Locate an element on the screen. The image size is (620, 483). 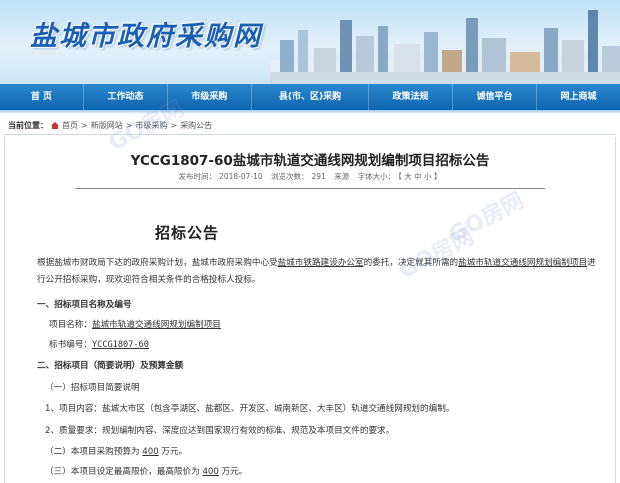
article-title: YCCG1807-60盐城市轨道交通线网规划编制项目招标公告 is located at coordinates (310, 161).